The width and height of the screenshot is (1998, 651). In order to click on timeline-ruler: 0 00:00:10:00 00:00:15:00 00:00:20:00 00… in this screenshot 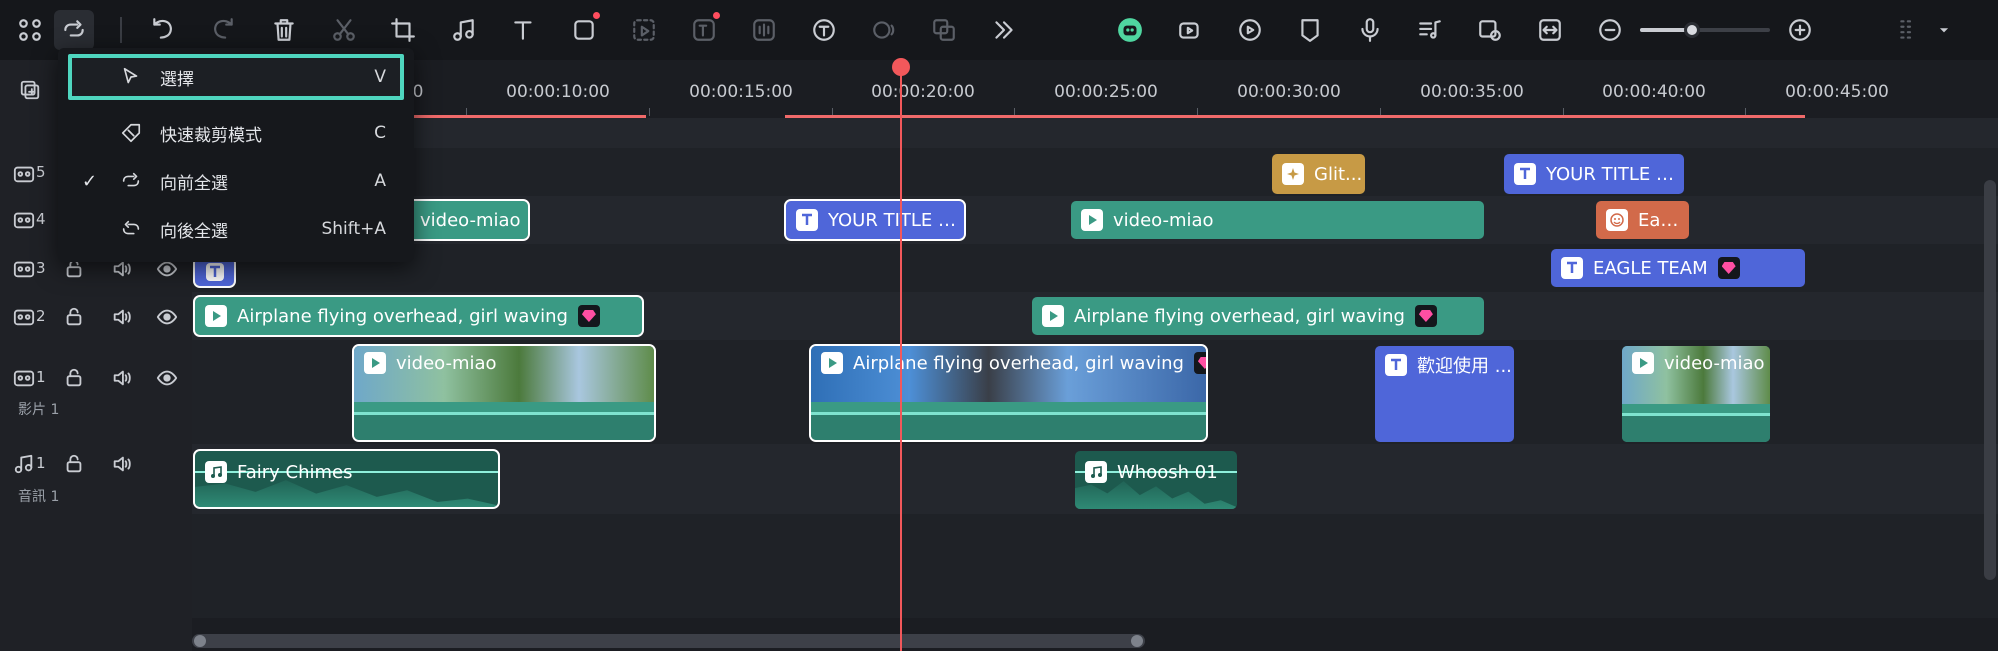, I will do `click(1095, 89)`.